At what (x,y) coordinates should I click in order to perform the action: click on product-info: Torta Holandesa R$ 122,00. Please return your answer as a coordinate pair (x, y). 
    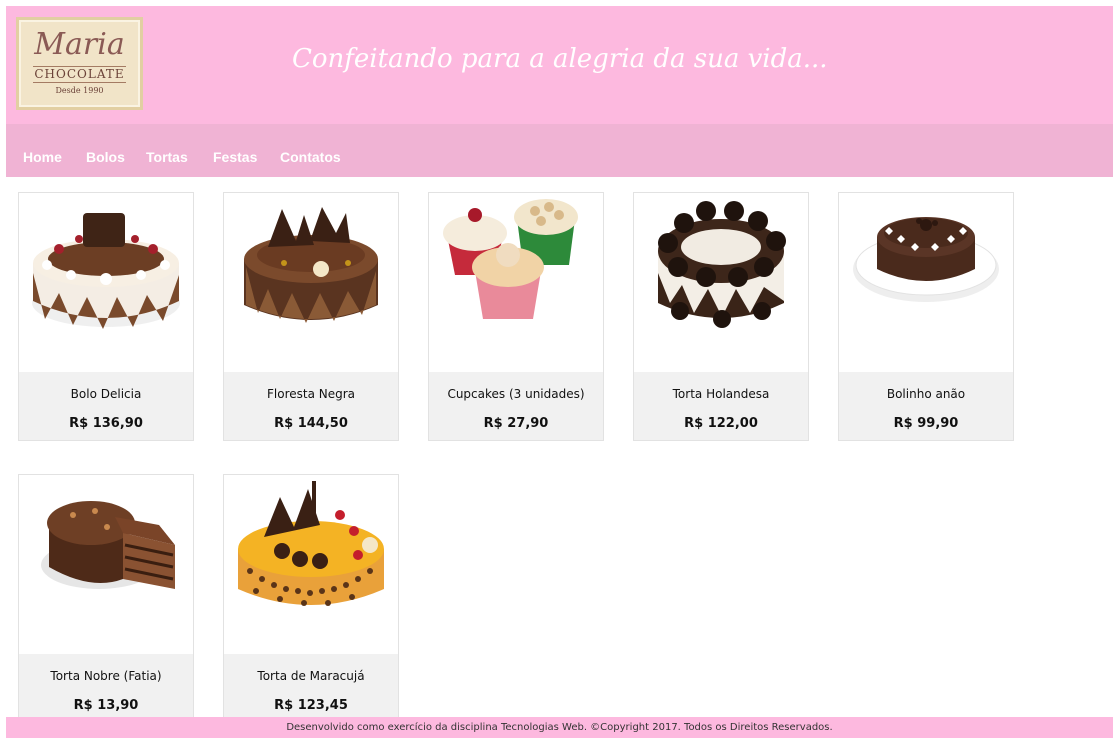
    Looking at the image, I should click on (721, 406).